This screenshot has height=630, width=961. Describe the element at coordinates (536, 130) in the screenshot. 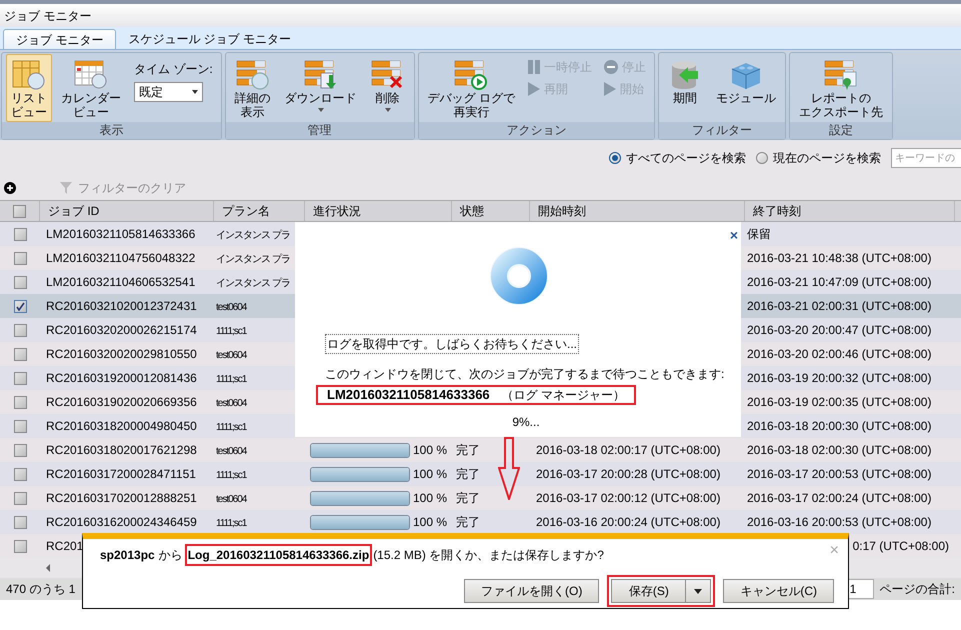

I see `group-label: アクション` at that location.